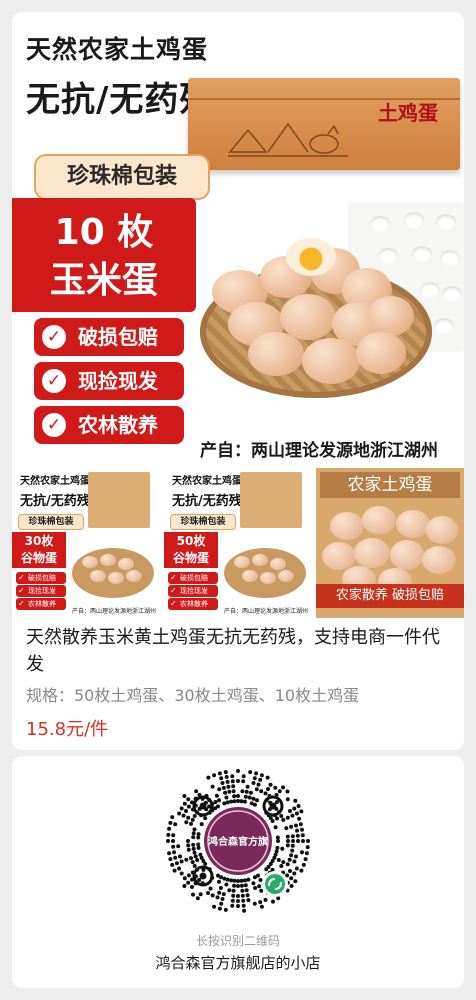  What do you see at coordinates (67, 729) in the screenshot?
I see `product-price: 15.8元/件` at bounding box center [67, 729].